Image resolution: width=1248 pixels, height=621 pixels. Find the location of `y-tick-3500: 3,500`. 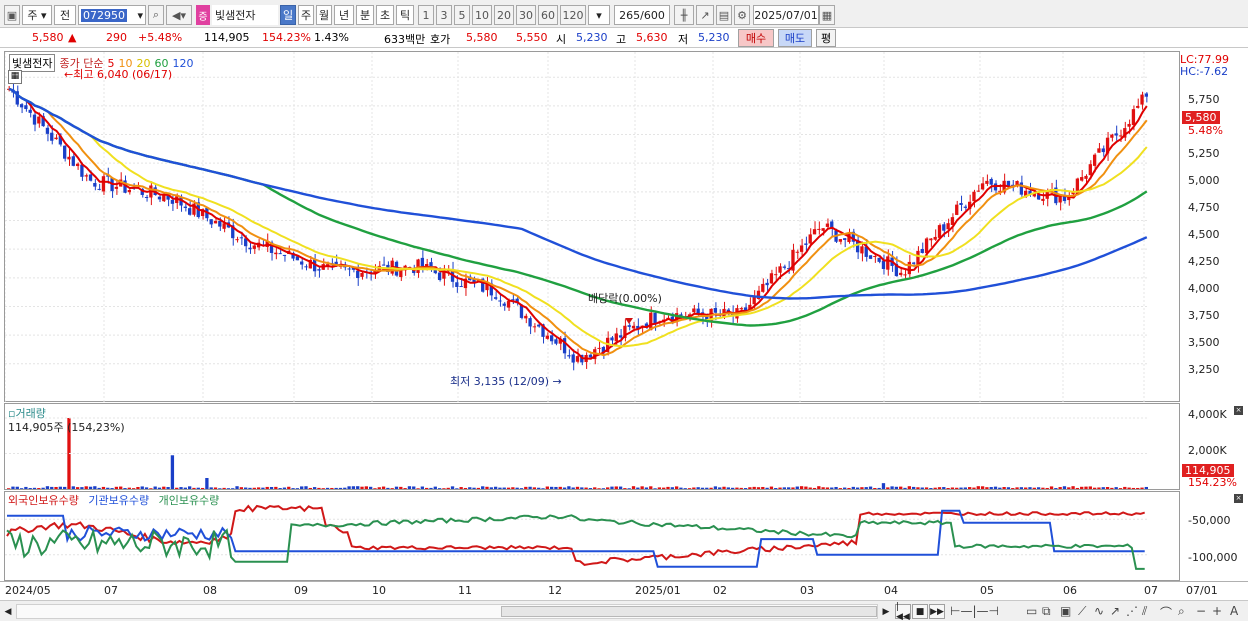

y-tick-3500: 3,500 is located at coordinates (1204, 342).